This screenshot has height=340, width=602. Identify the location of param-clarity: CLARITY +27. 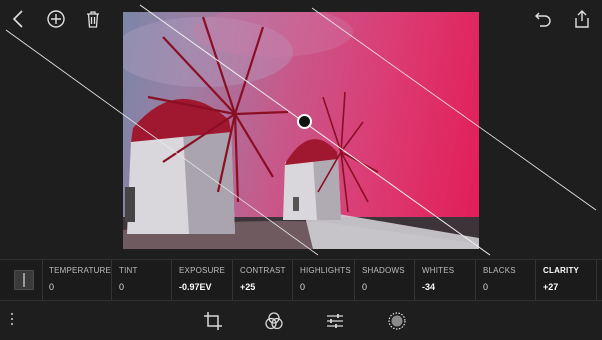
(561, 282).